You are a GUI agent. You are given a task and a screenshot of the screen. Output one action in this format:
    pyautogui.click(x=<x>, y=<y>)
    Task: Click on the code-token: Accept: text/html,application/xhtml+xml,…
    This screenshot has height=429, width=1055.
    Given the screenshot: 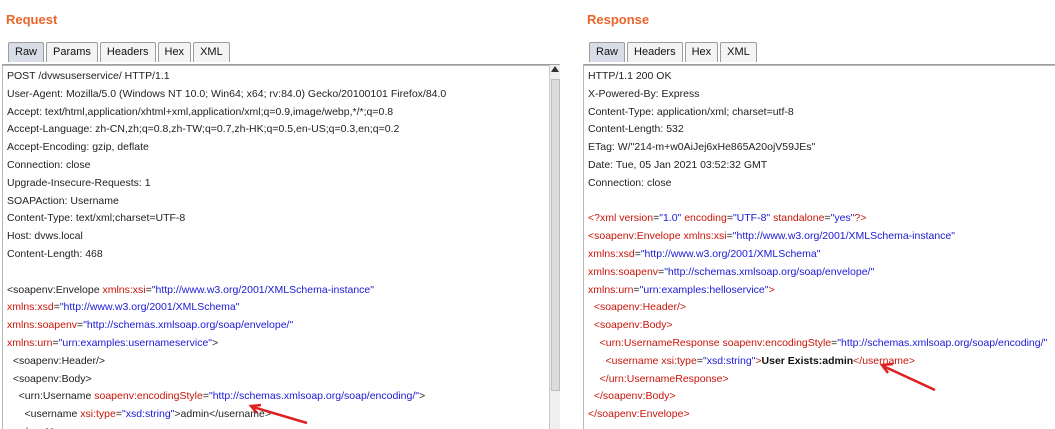 What is the action you would take?
    pyautogui.click(x=200, y=111)
    